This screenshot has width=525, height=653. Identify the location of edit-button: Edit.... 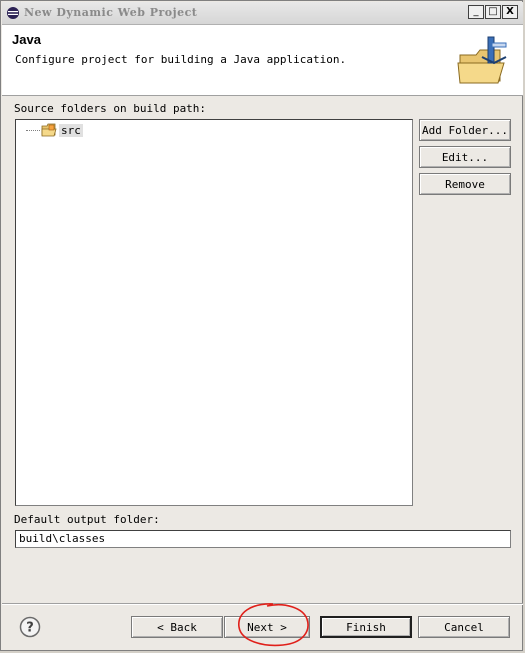
(465, 157).